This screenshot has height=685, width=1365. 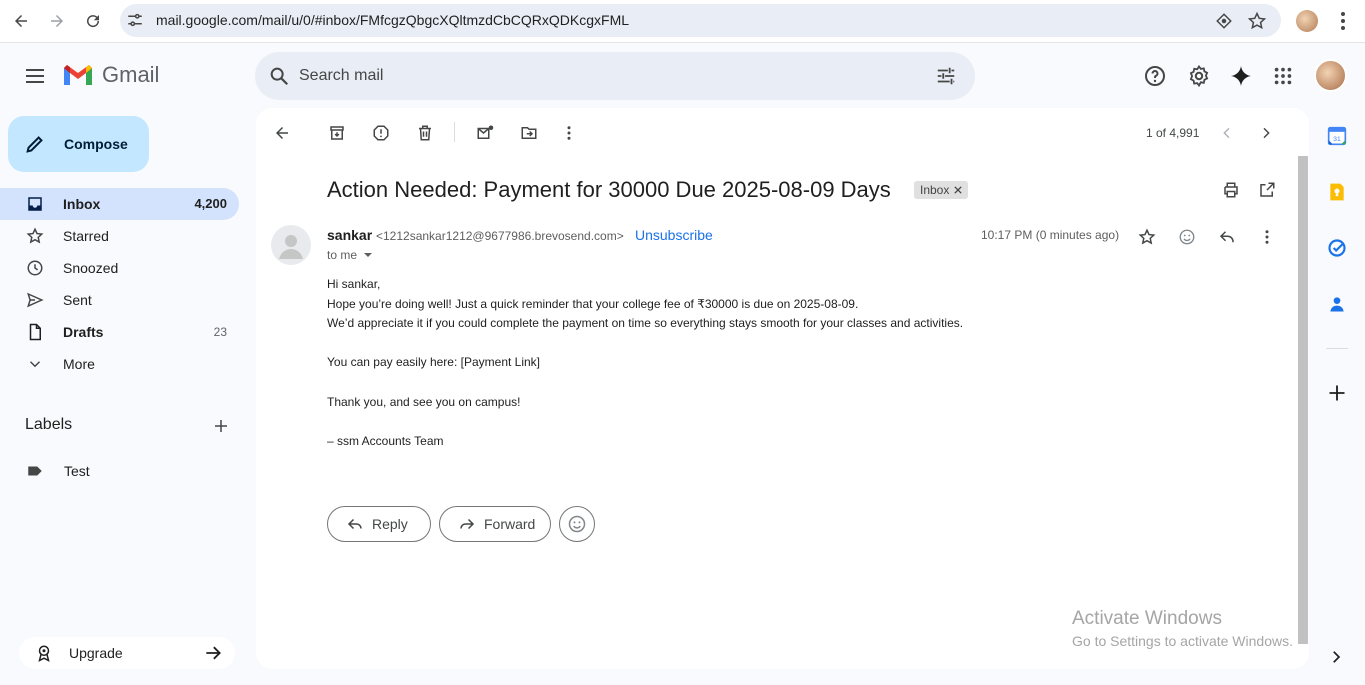 I want to click on sidebar-item-more: More, so click(x=119, y=364).